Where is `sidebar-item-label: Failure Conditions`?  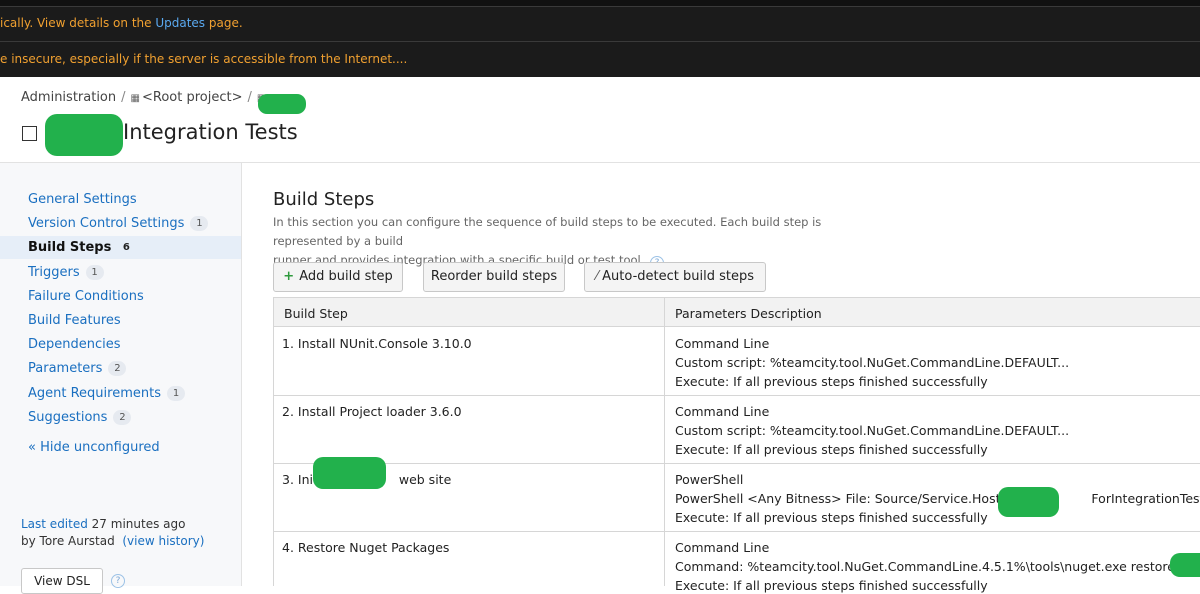 sidebar-item-label: Failure Conditions is located at coordinates (86, 296).